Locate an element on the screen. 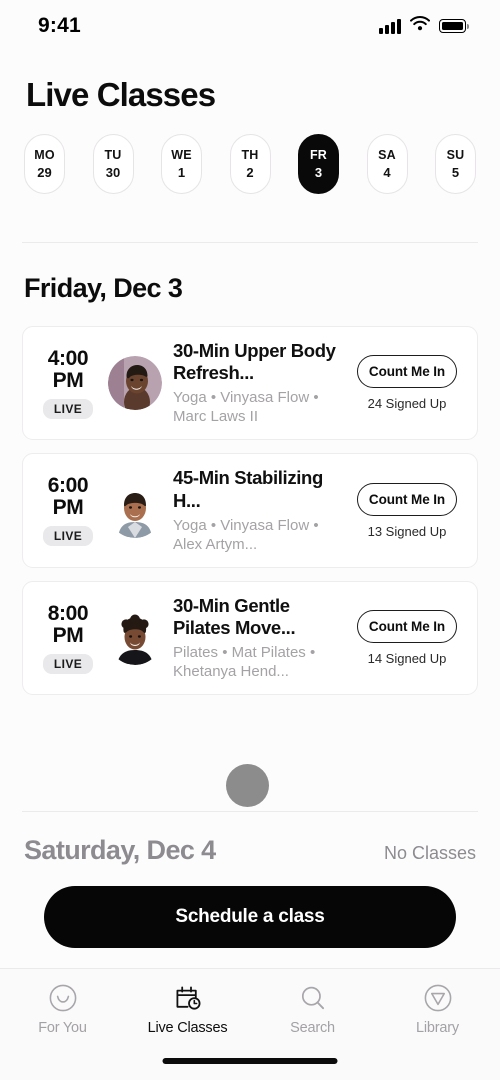  tab-live-classes: Live Classes is located at coordinates (187, 1009).